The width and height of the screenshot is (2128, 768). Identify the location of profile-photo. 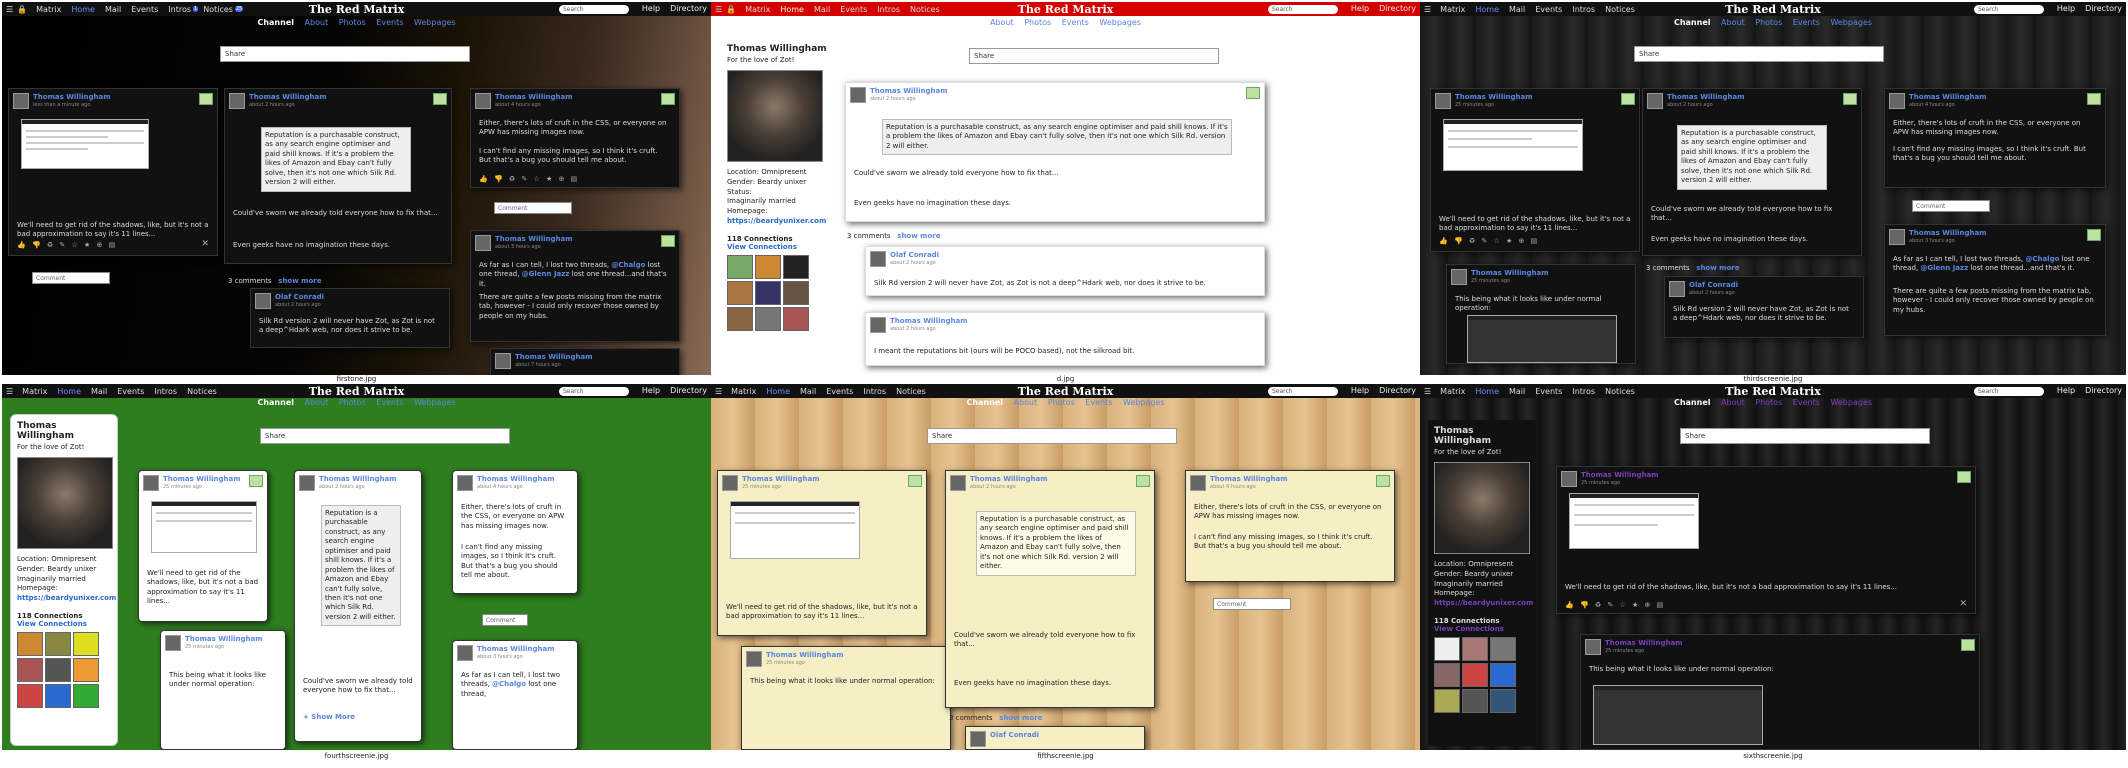
(65, 503).